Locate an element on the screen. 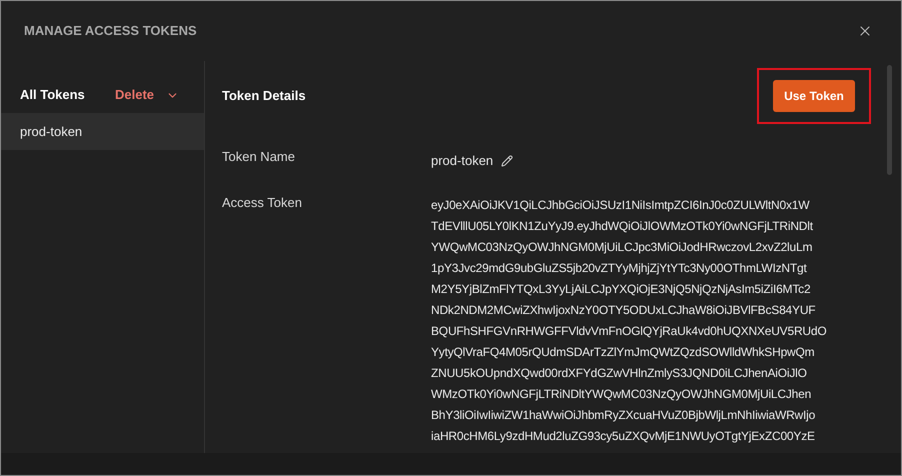 The height and width of the screenshot is (476, 902). access-token-line: BQUFhSHFGVnRHWGFFVldvVmFnOGlQYjRaUk4vd0hUQXNXeUV5RUdO is located at coordinates (628, 331).